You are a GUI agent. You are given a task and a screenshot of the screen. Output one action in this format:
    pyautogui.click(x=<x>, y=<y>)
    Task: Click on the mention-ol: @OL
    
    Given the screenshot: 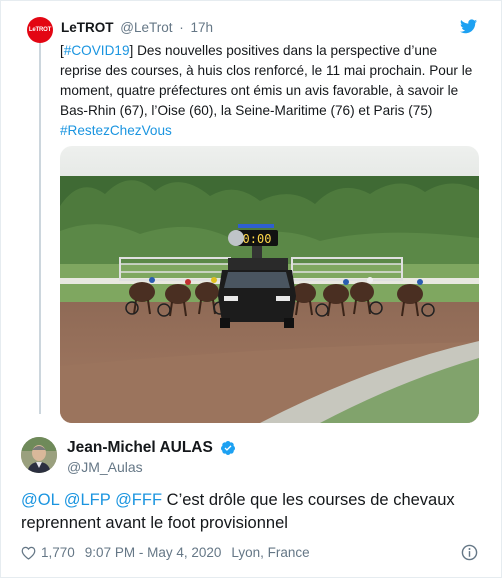 What is the action you would take?
    pyautogui.click(x=40, y=500)
    